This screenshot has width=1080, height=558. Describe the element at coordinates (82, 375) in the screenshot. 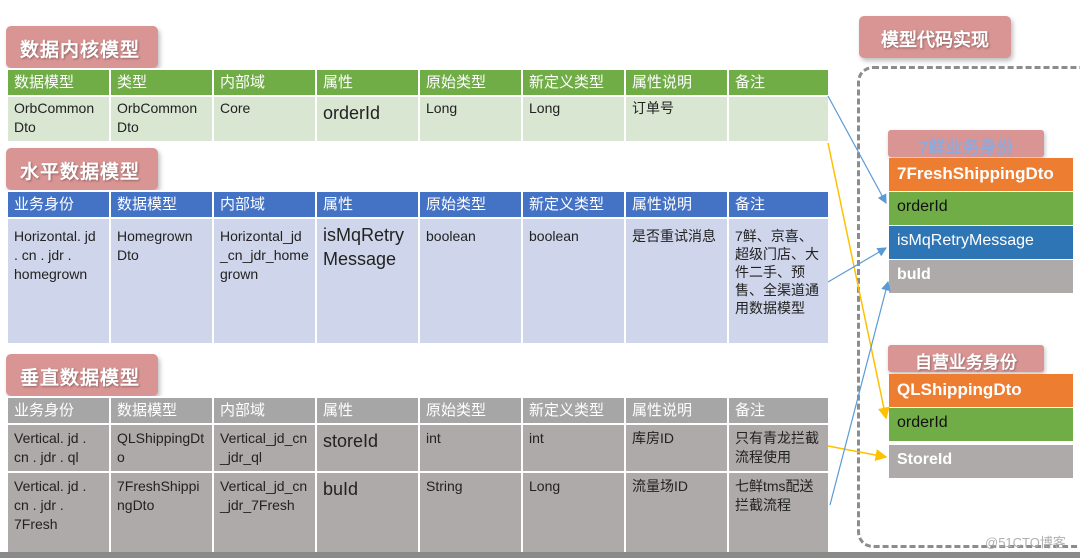

I see `vertical-model-label: 垂直数据模型` at that location.